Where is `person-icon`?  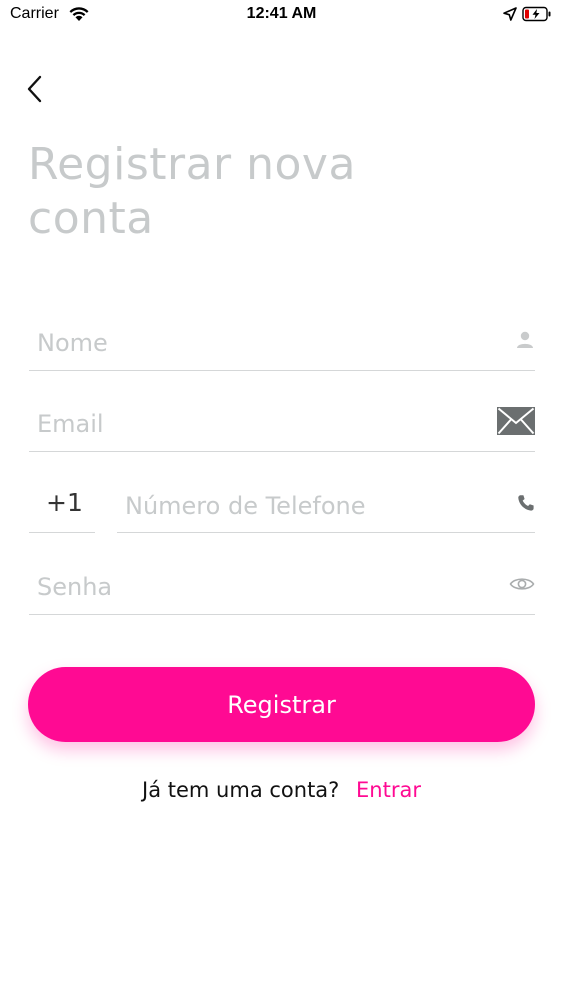 person-icon is located at coordinates (525, 339).